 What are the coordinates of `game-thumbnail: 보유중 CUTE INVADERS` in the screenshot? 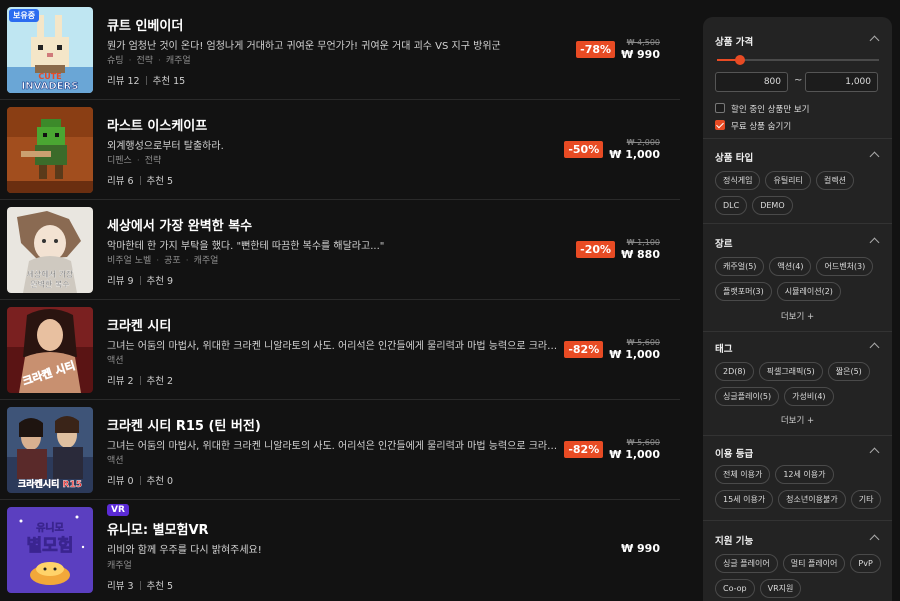 It's located at (50, 50).